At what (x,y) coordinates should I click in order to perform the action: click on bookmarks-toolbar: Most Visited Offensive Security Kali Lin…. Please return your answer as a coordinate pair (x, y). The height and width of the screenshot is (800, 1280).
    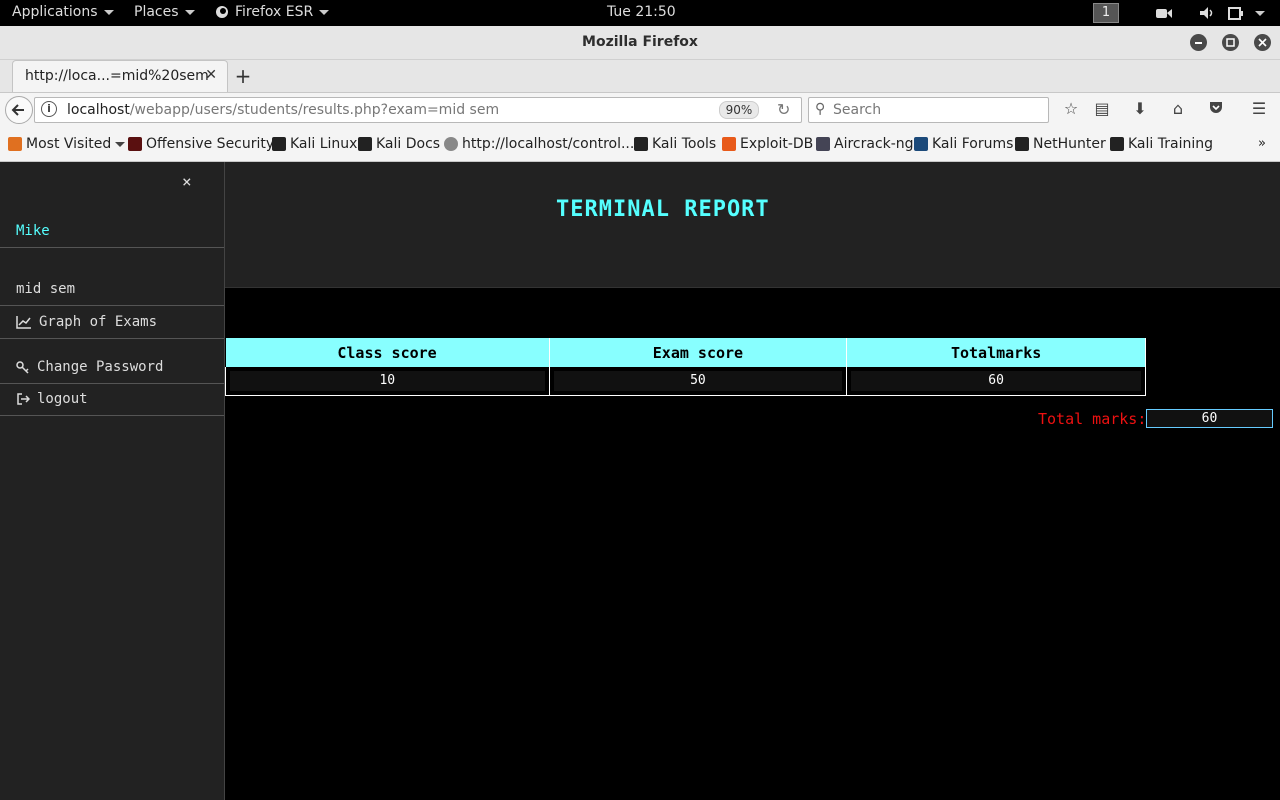
    Looking at the image, I should click on (640, 144).